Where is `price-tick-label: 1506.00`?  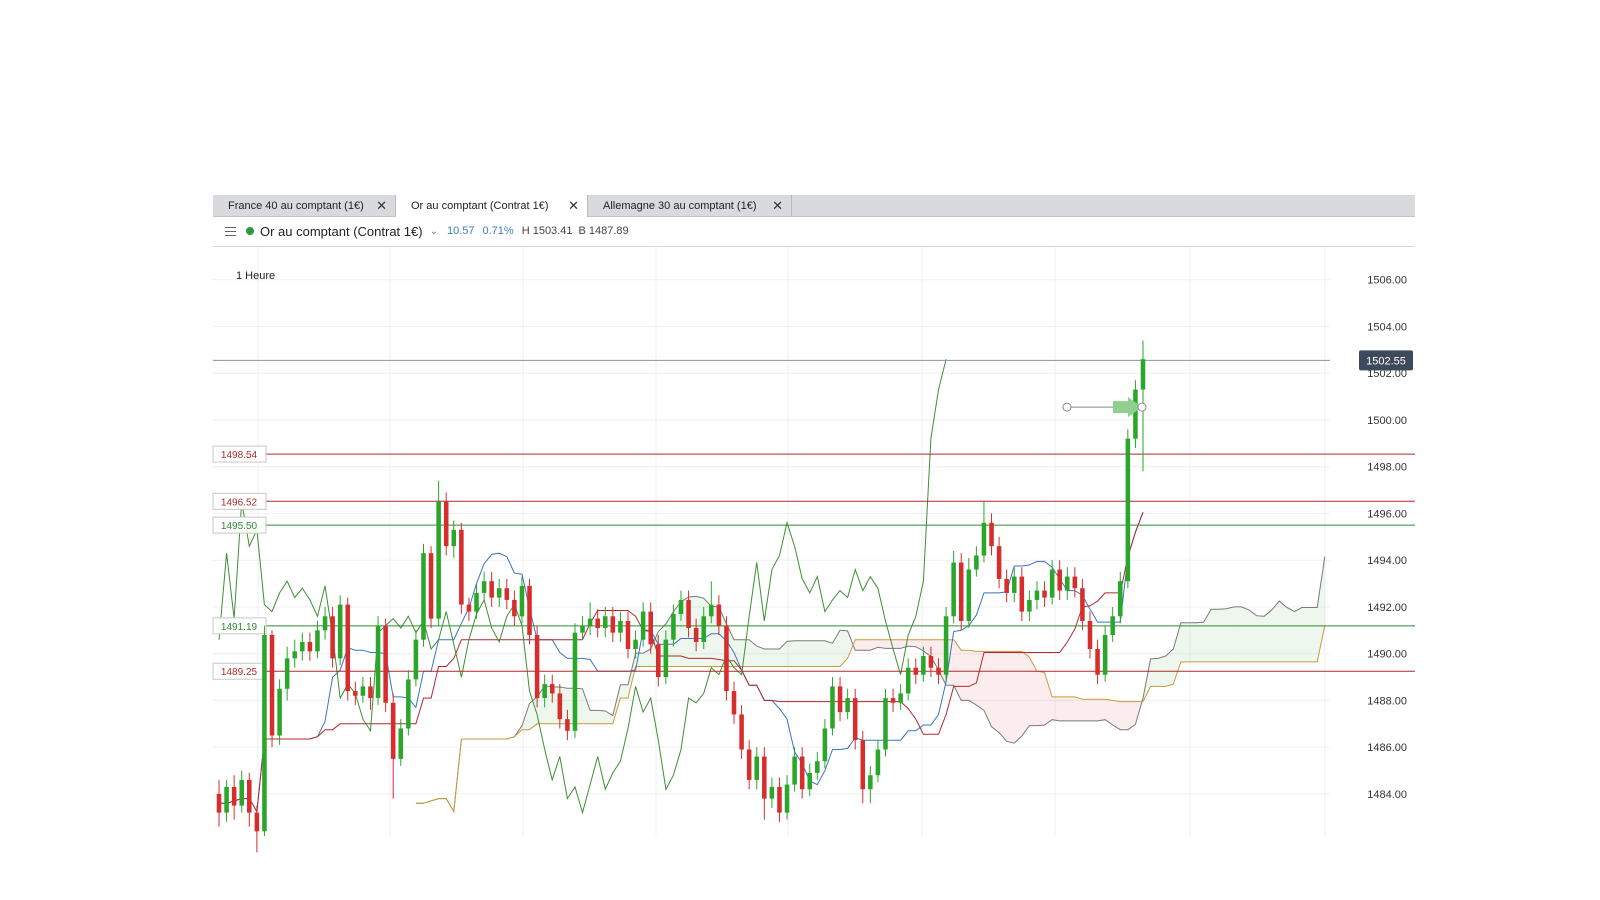
price-tick-label: 1506.00 is located at coordinates (1387, 281).